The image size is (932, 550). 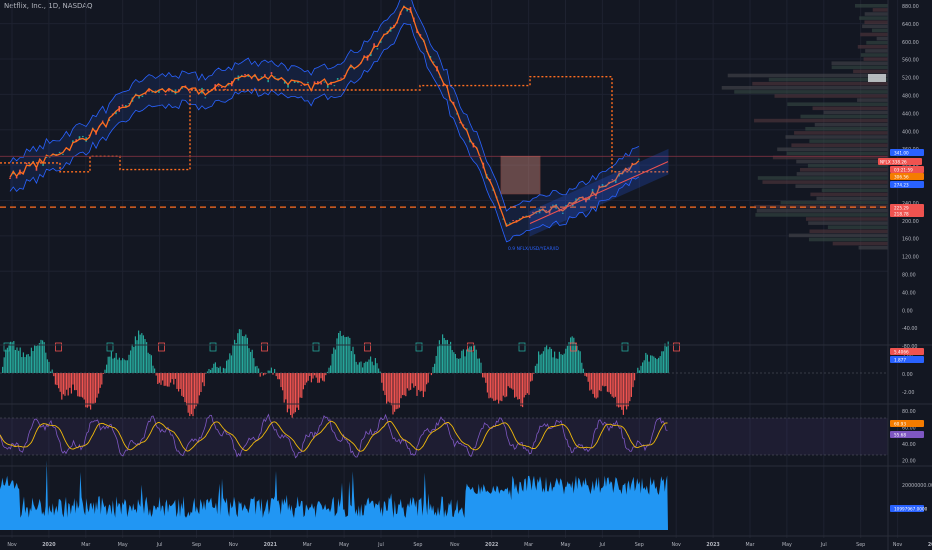 I want to click on y-tick-label: 200.00, so click(x=910, y=222).